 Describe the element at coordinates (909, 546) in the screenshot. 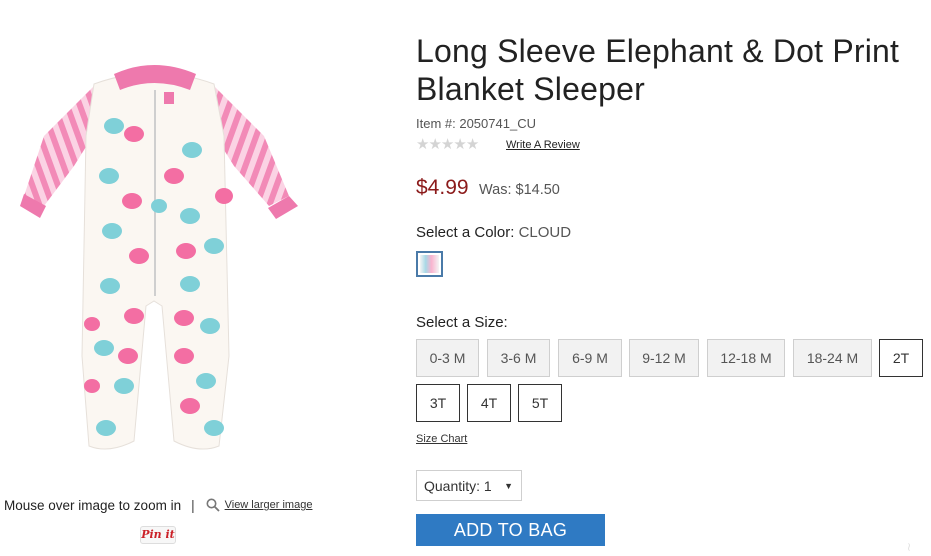

I see `watermark: ~` at that location.